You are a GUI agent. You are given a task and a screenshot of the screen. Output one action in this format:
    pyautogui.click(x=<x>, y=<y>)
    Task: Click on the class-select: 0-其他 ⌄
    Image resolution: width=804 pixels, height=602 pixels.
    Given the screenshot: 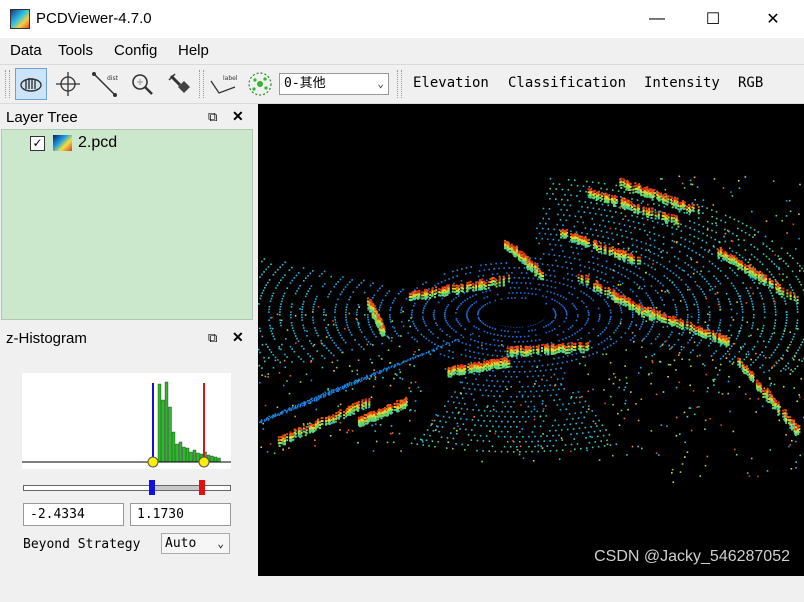 What is the action you would take?
    pyautogui.click(x=334, y=84)
    